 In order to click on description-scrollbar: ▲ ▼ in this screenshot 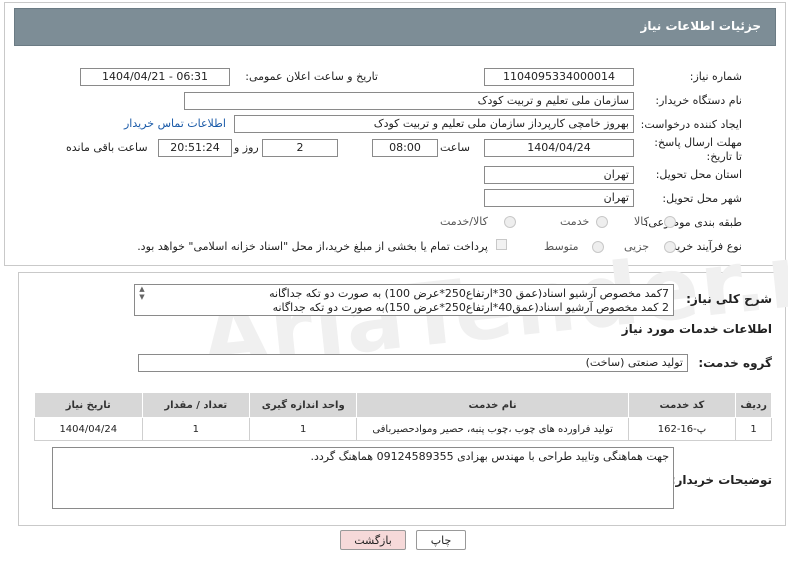, I will do `click(142, 300)`.